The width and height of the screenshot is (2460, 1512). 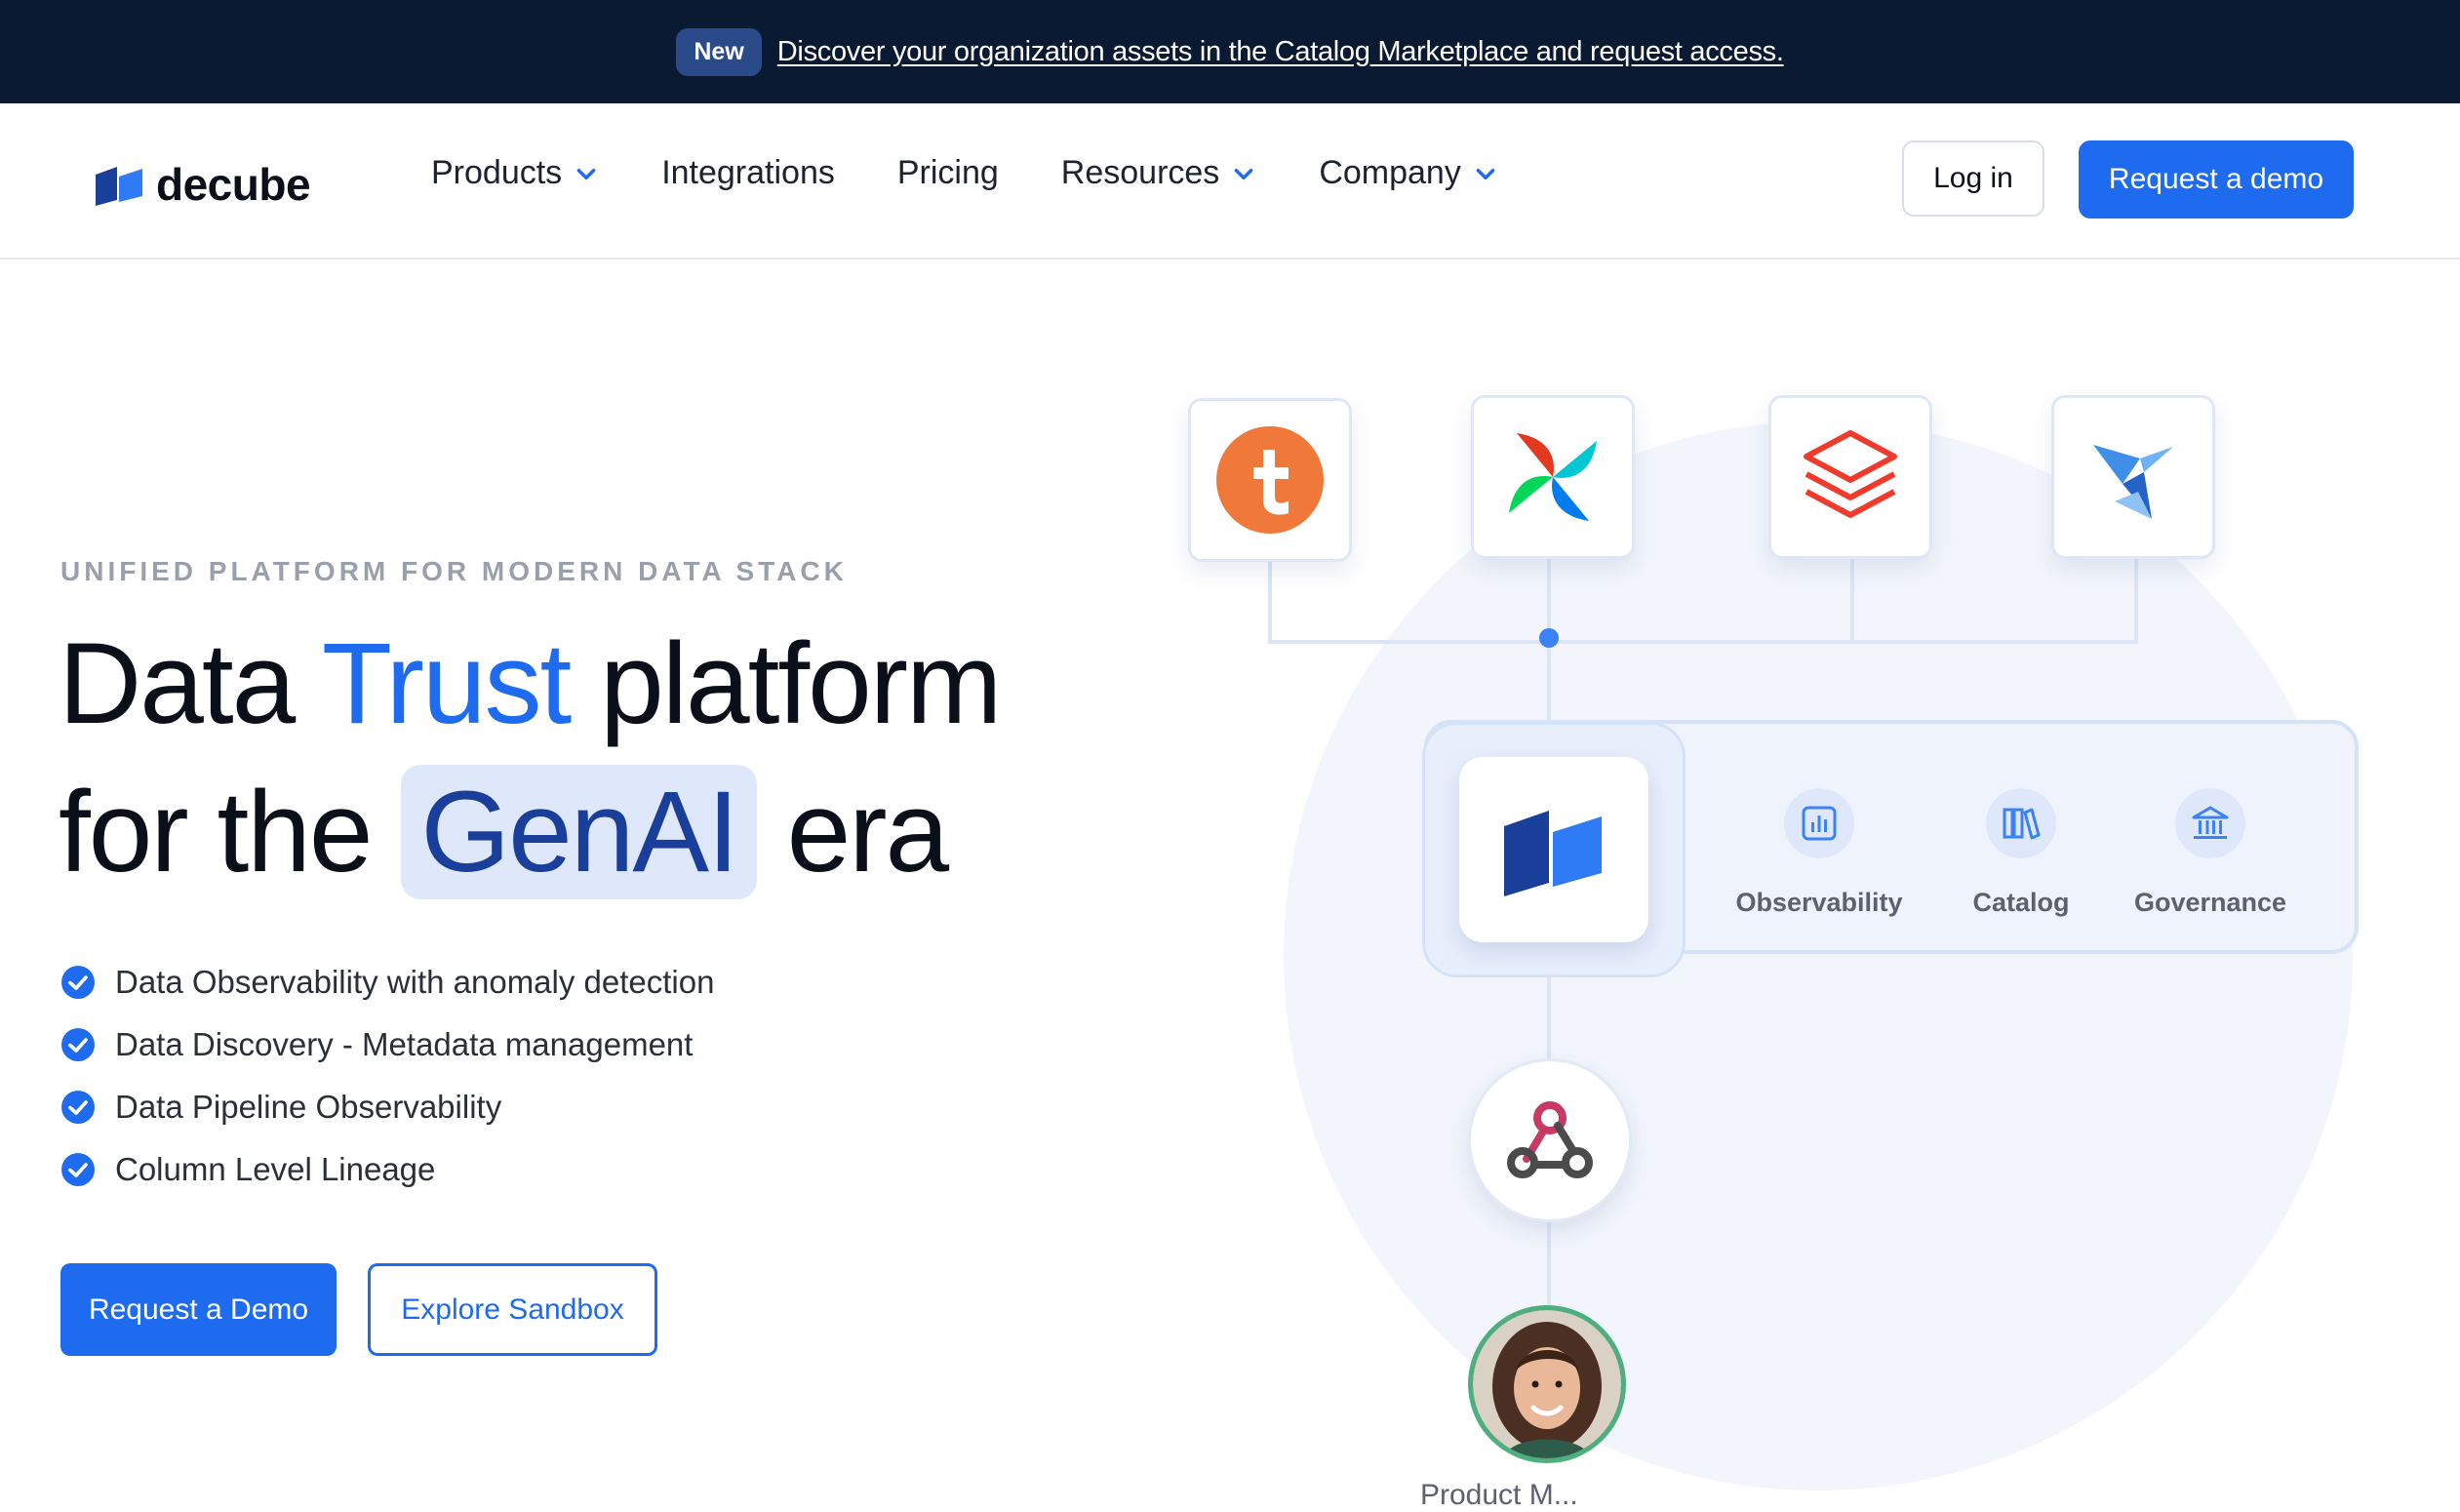 I want to click on platform-feature-catalog: Catalog, so click(x=2021, y=853).